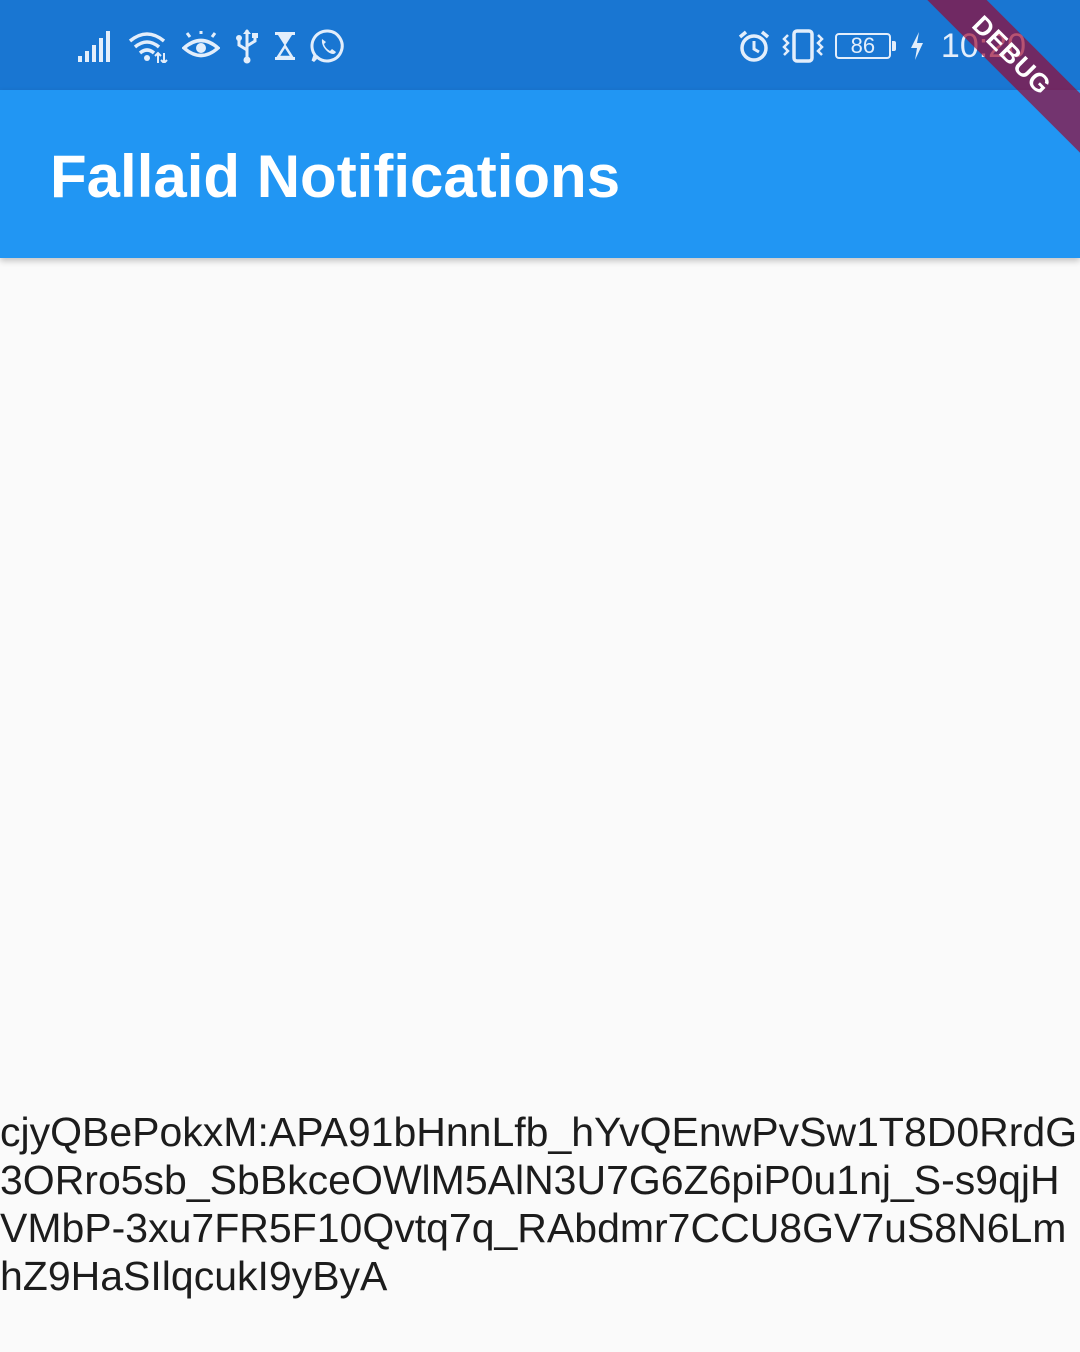 The image size is (1080, 1352). I want to click on alarm-icon, so click(754, 46).